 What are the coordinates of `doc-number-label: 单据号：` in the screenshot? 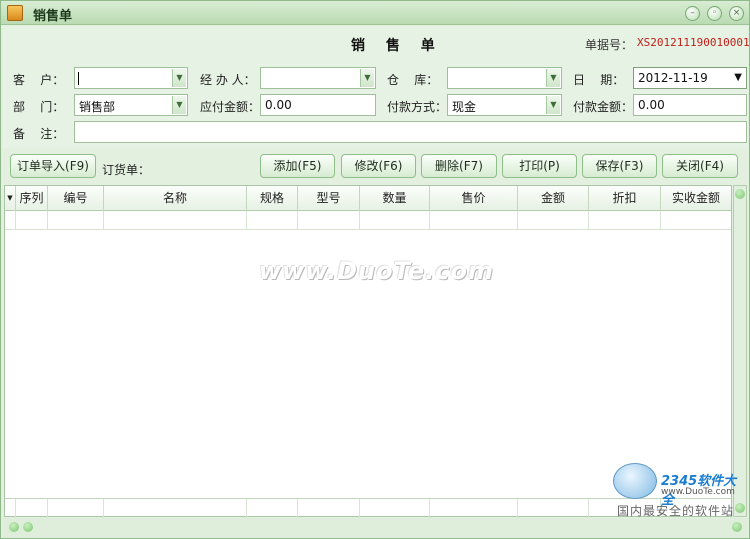 It's located at (609, 45).